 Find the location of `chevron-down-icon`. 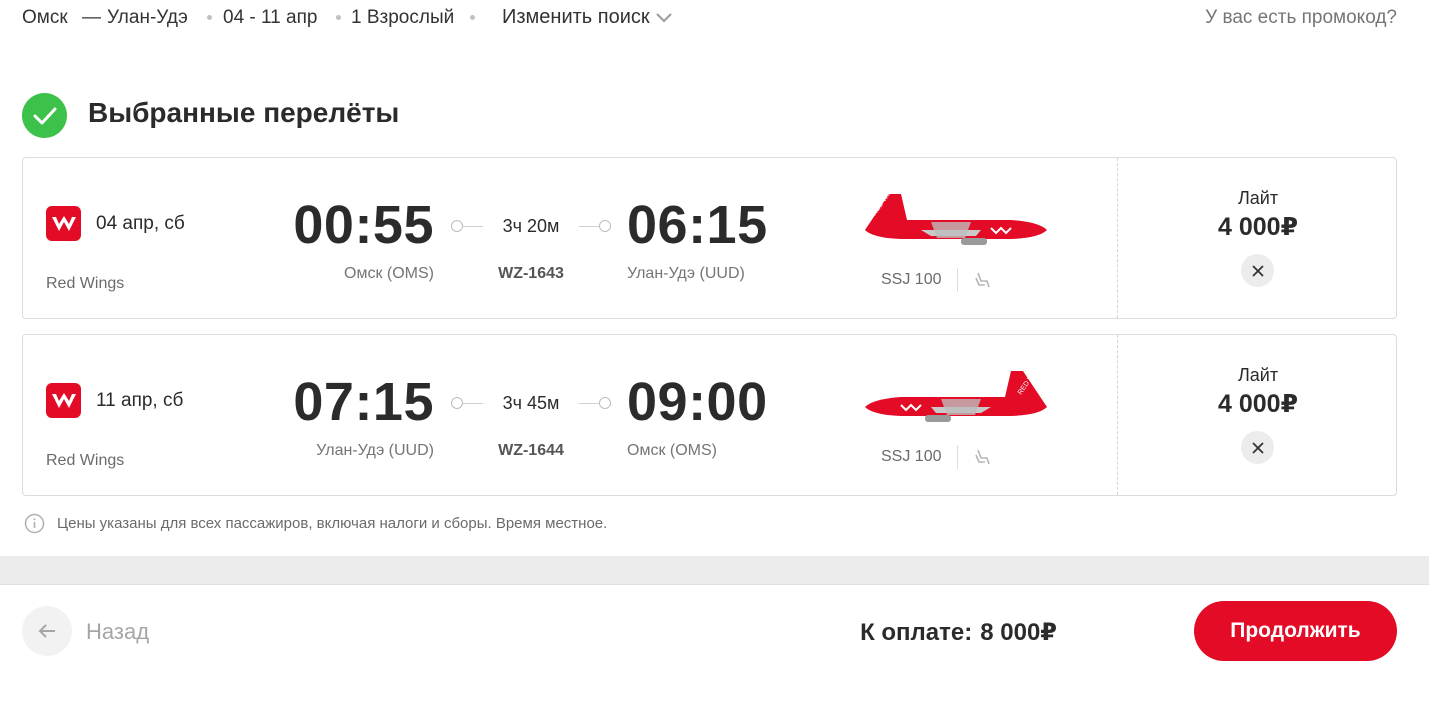

chevron-down-icon is located at coordinates (663, 17).